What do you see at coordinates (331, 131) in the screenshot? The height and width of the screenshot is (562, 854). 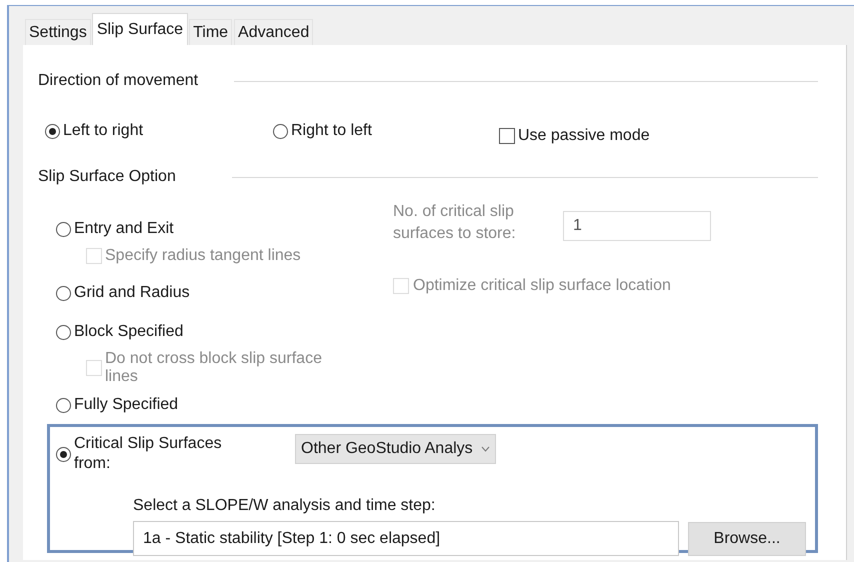 I see `radio-label: Right to left` at bounding box center [331, 131].